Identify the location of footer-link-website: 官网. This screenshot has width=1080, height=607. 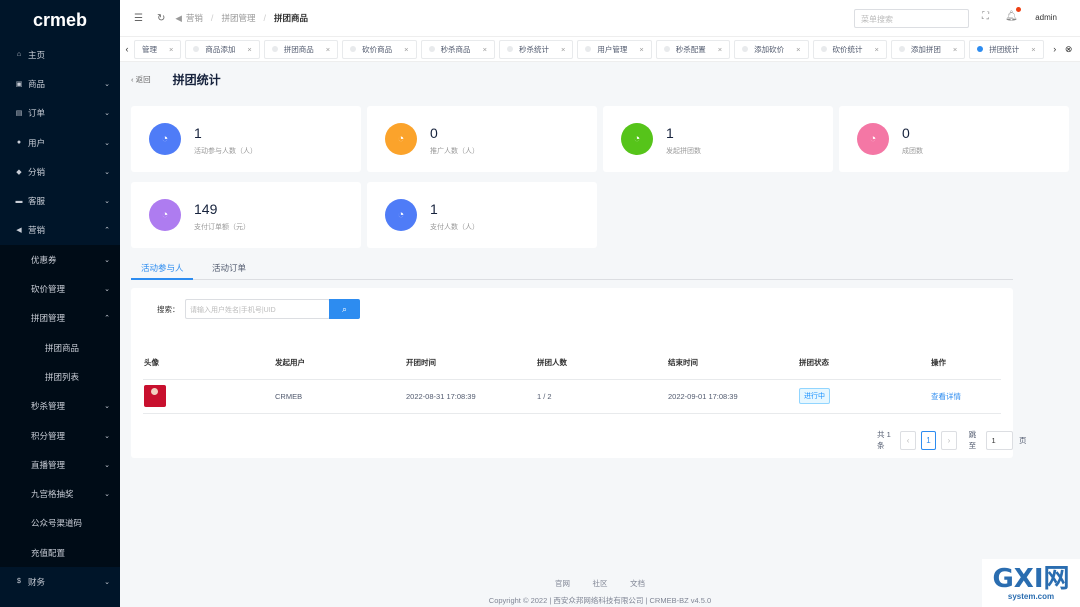
(562, 583).